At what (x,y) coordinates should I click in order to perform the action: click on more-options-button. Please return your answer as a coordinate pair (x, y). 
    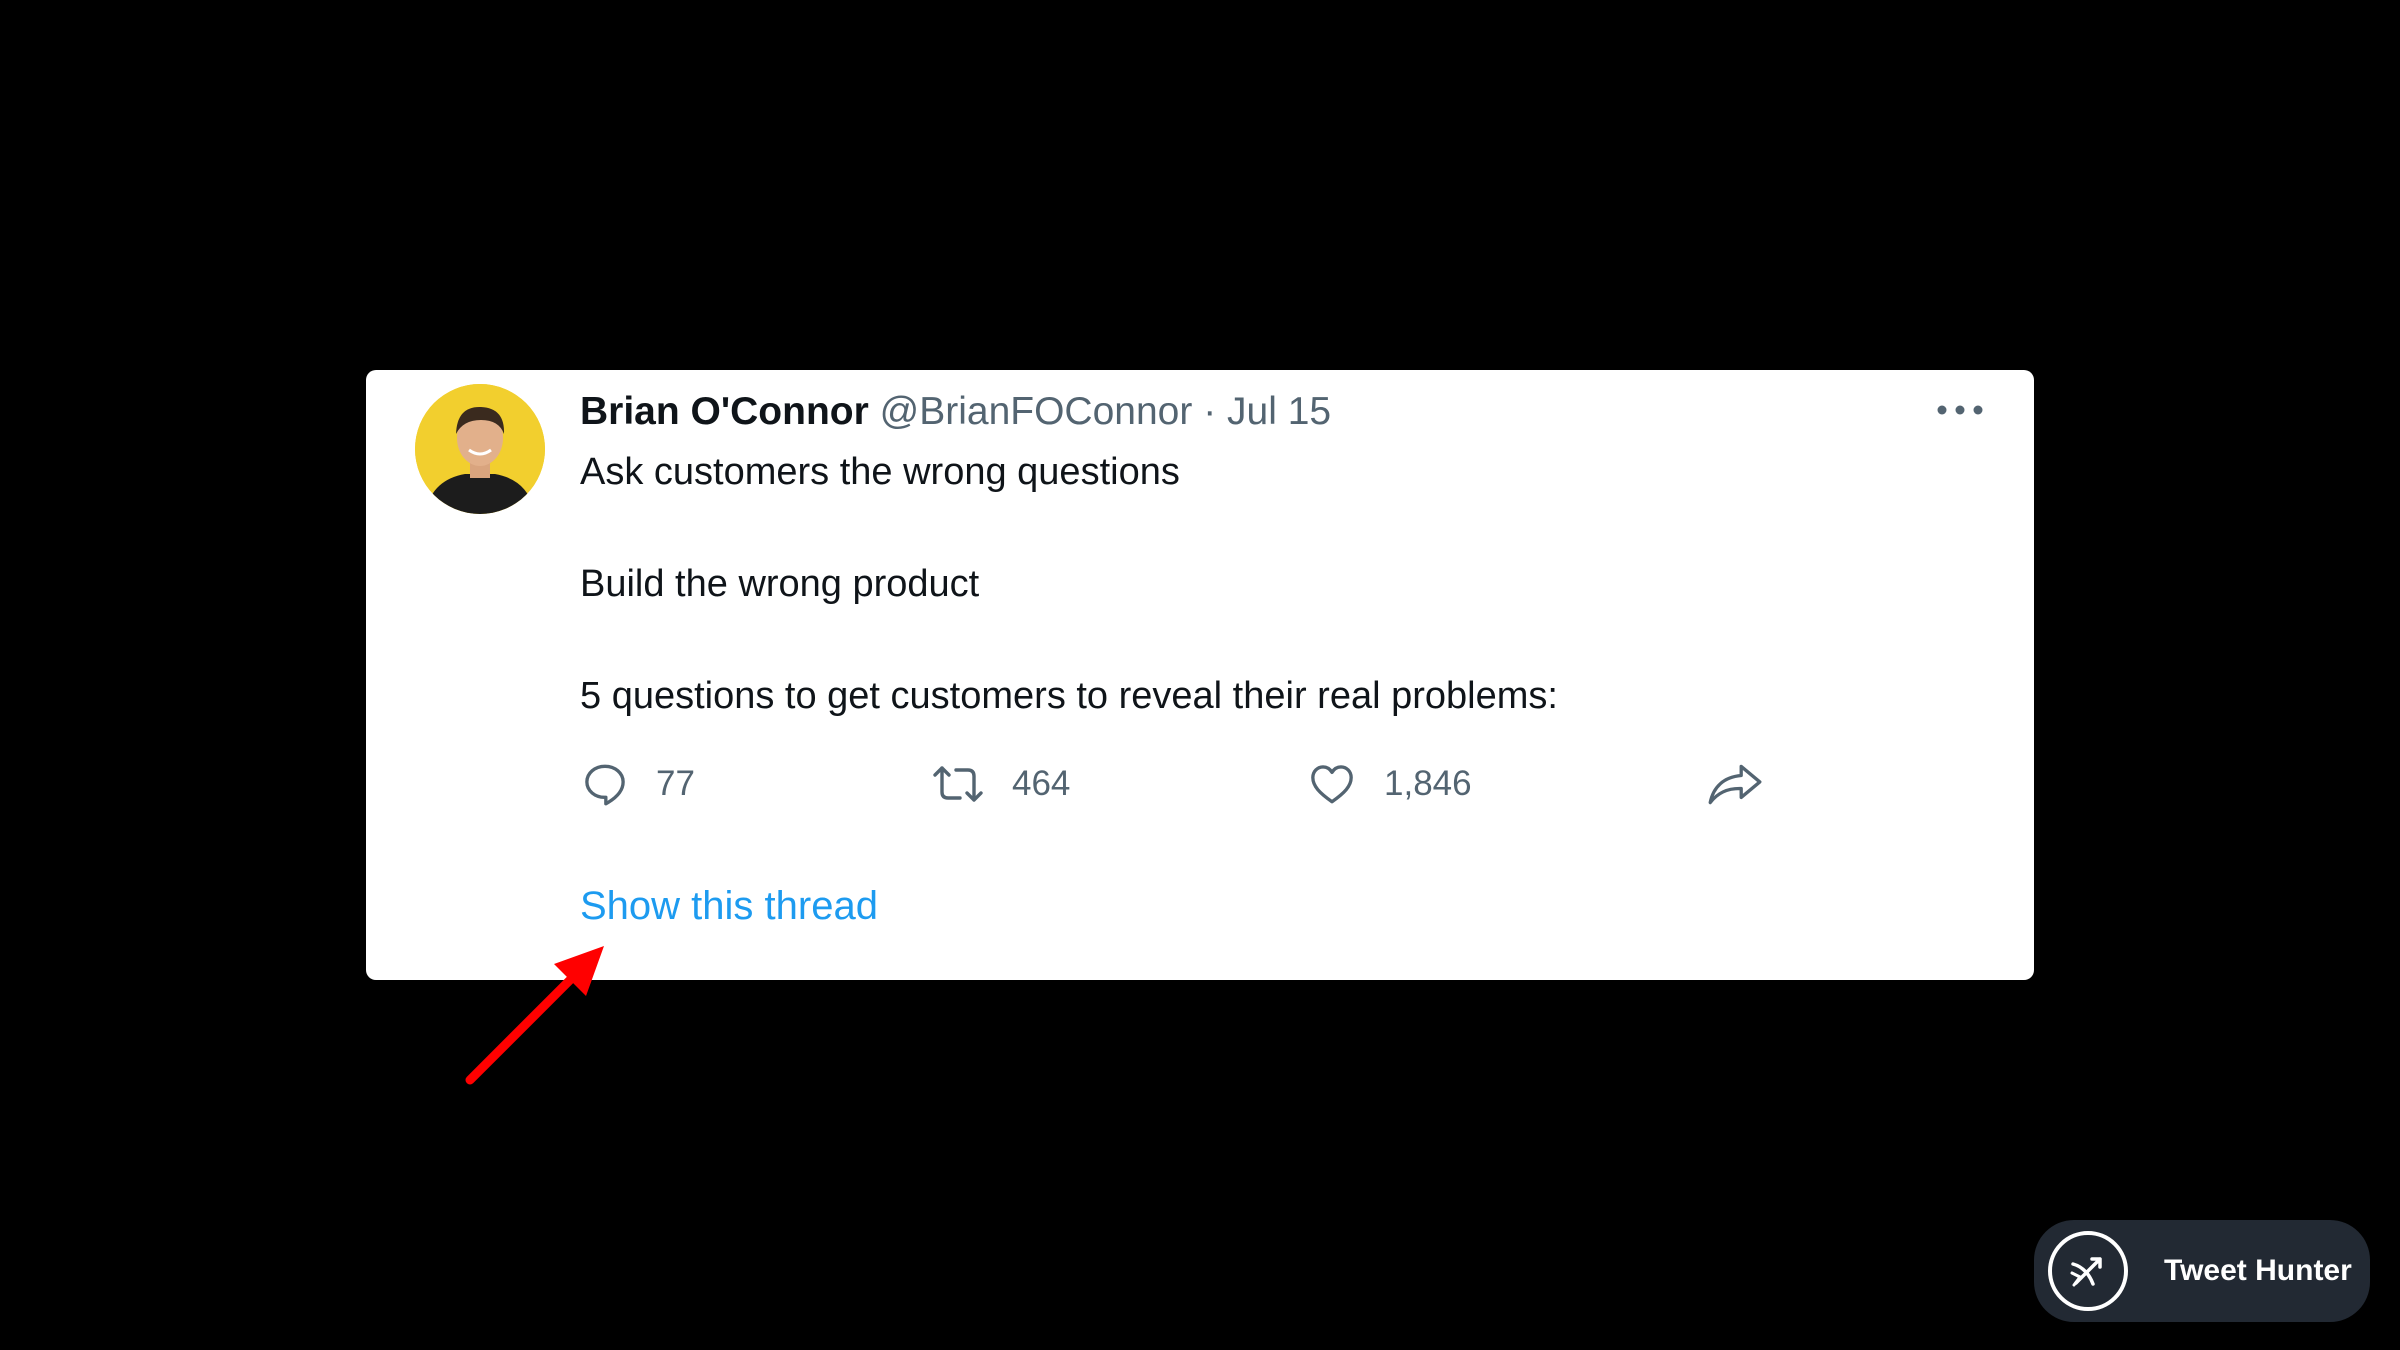
    Looking at the image, I should click on (1960, 410).